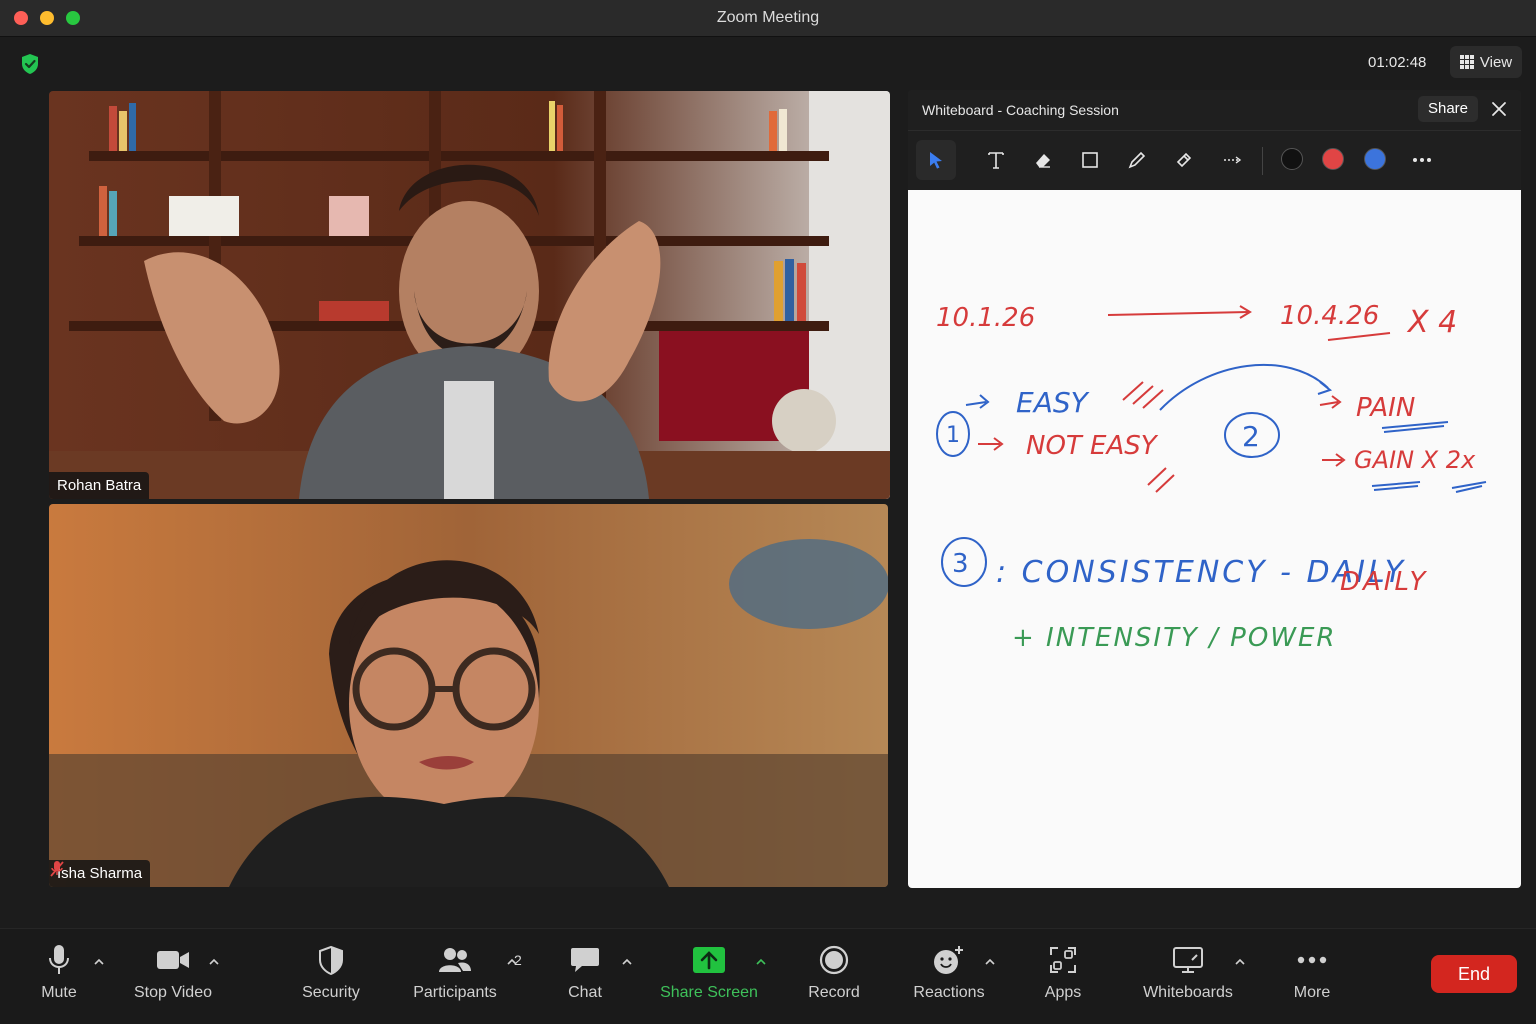 This screenshot has width=1536, height=1024. What do you see at coordinates (990, 962) in the screenshot?
I see `reactions-options-caret-icon` at bounding box center [990, 962].